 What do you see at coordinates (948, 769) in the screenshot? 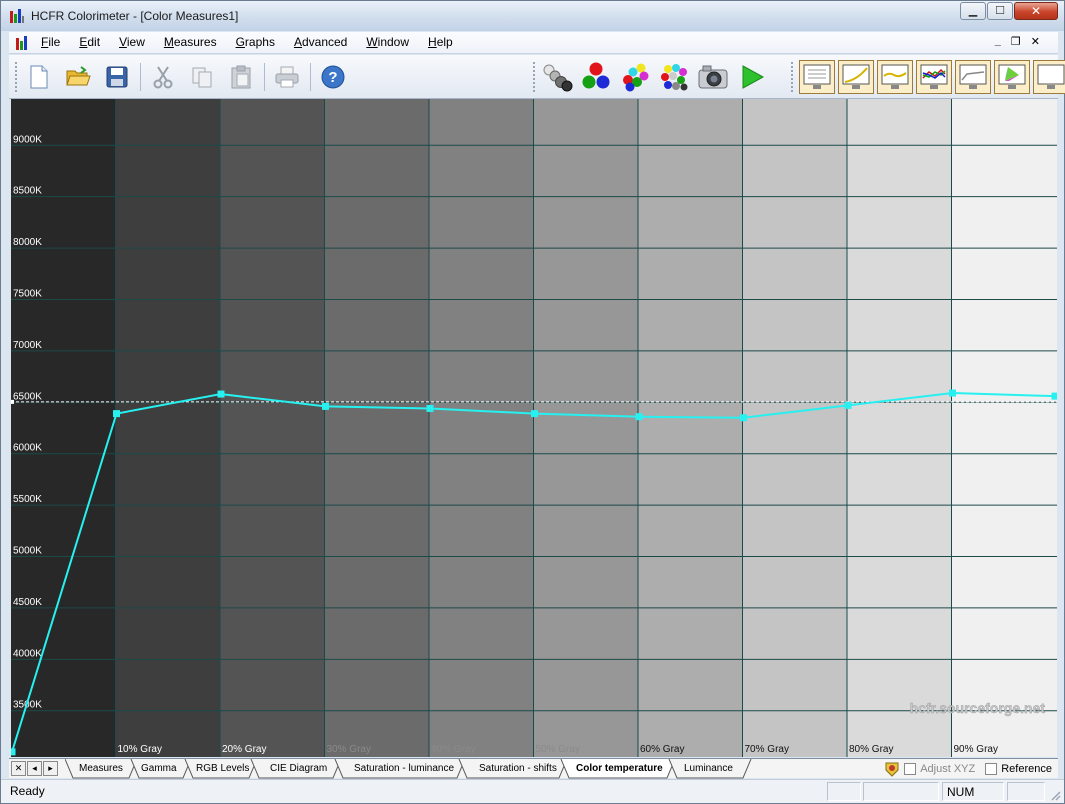
I see `adjust-xyz-label: Adjust XYZ` at bounding box center [948, 769].